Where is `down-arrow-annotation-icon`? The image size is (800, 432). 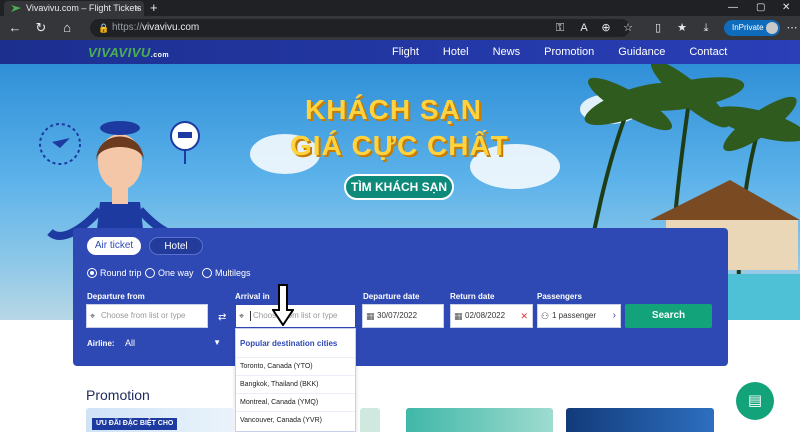
down-arrow-annotation-icon is located at coordinates (283, 305).